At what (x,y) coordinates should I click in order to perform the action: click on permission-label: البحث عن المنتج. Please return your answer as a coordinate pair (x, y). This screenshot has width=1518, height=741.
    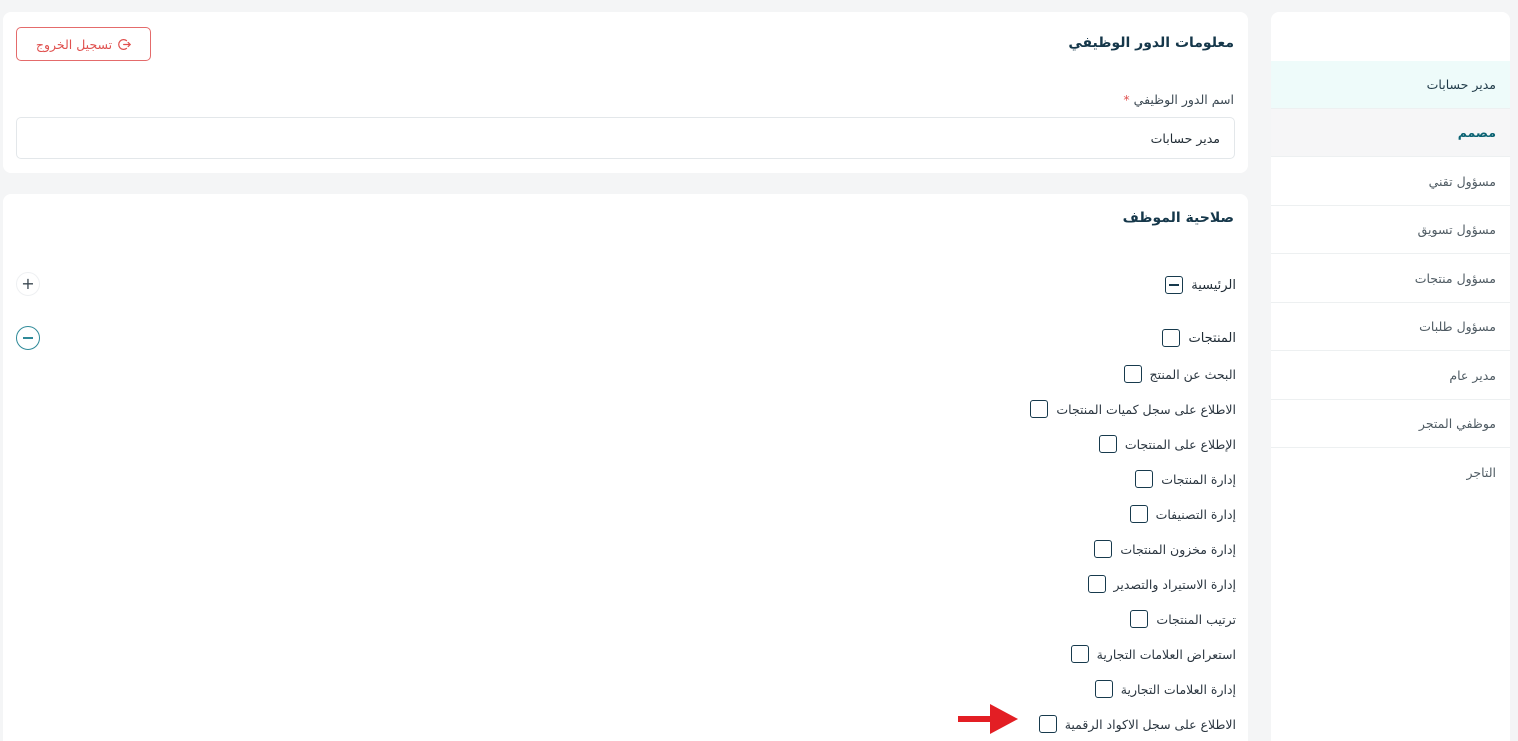
    Looking at the image, I should click on (1192, 374).